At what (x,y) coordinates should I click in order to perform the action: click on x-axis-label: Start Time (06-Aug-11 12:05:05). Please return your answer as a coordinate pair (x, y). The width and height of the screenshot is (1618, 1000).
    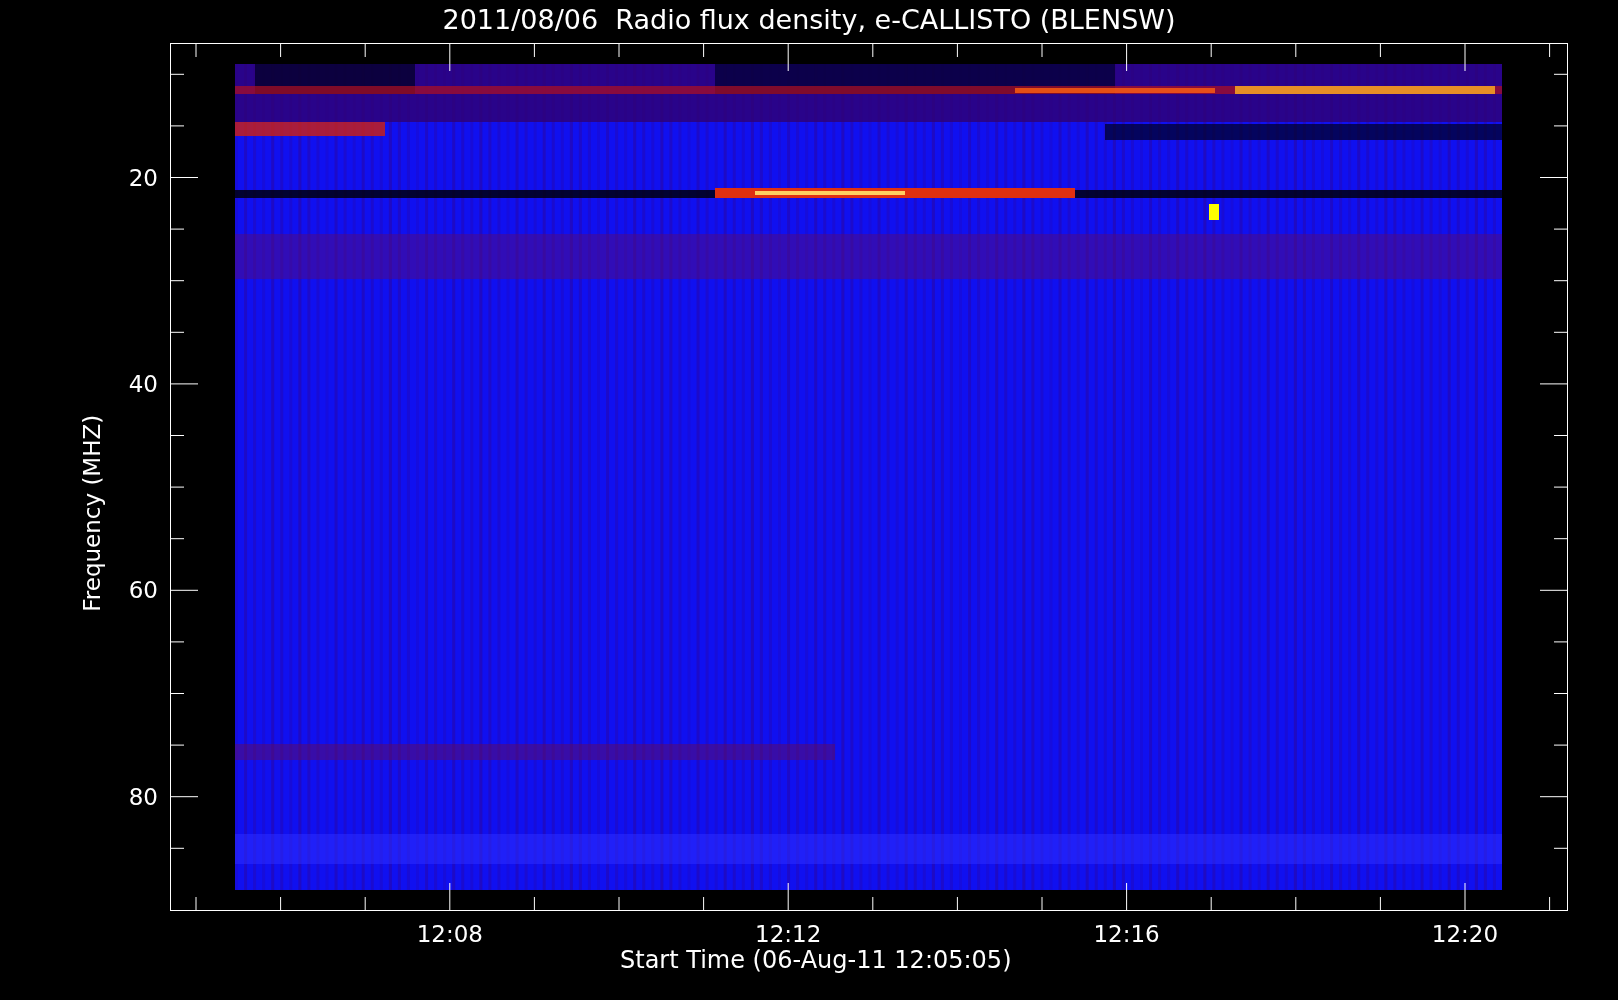
    Looking at the image, I should click on (816, 960).